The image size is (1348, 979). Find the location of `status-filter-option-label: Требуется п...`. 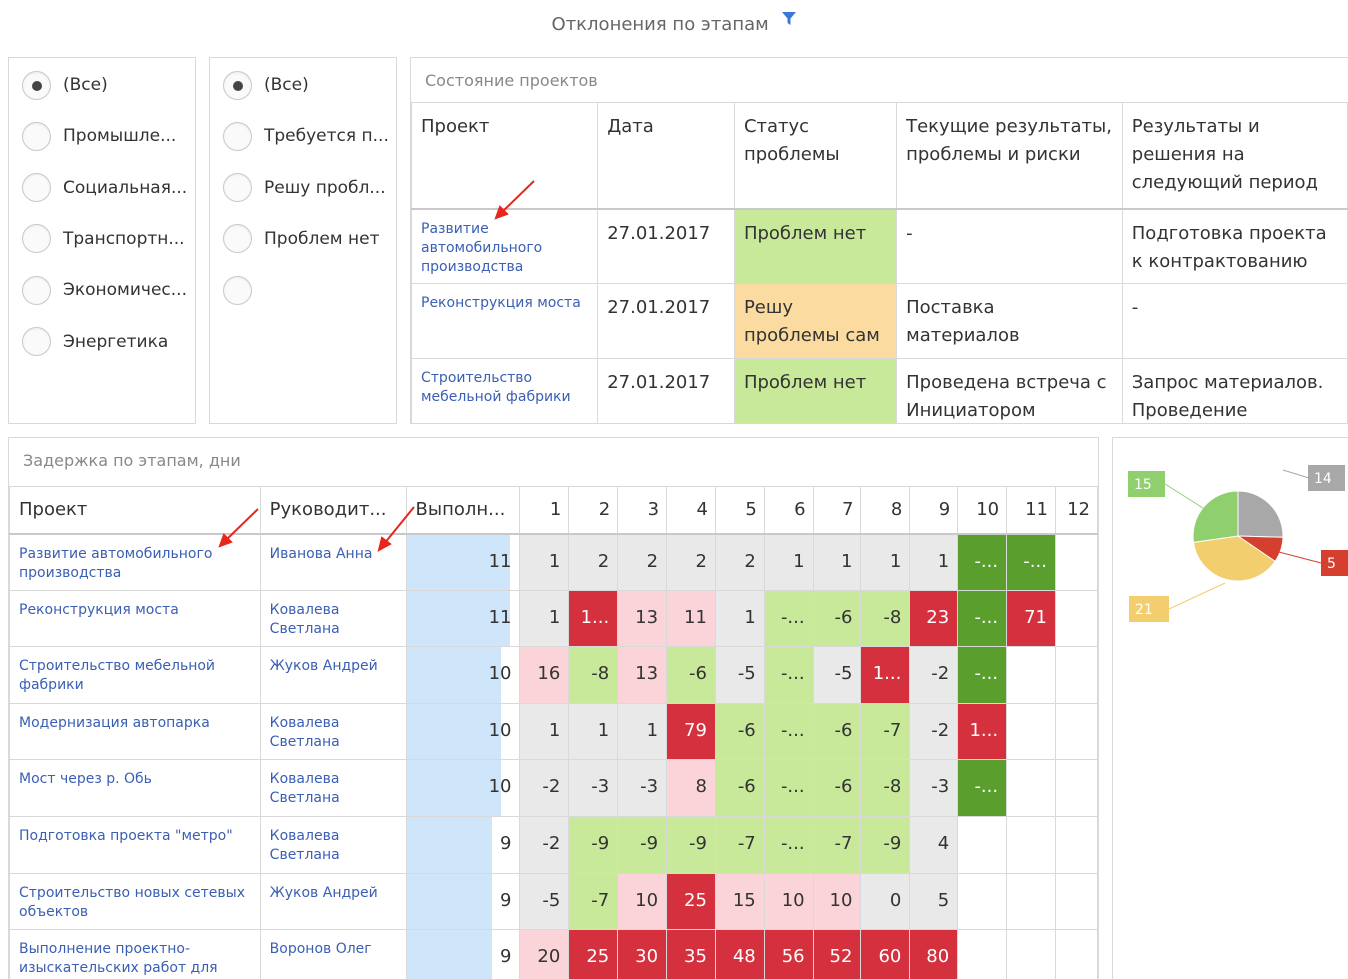

status-filter-option-label: Требуется п... is located at coordinates (326, 136).